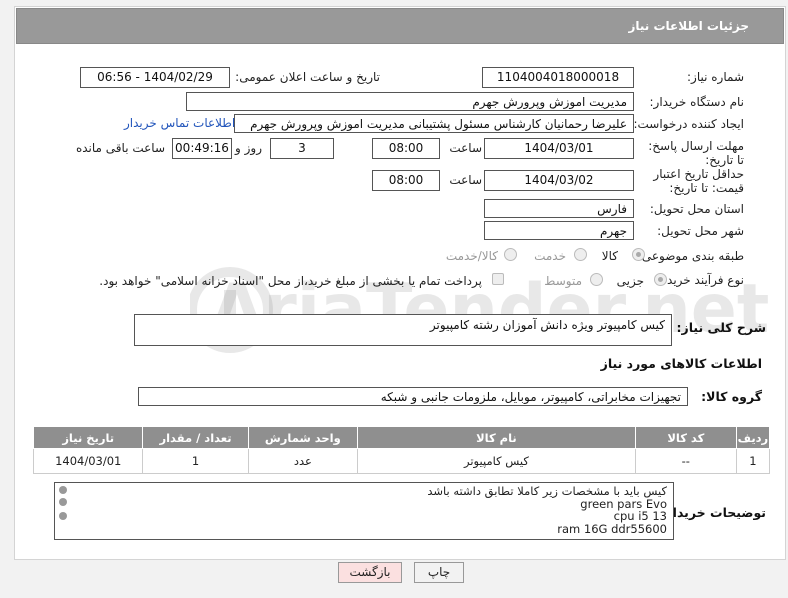 The width and height of the screenshot is (788, 598). I want to click on category-service-label: خدمت, so click(550, 256).